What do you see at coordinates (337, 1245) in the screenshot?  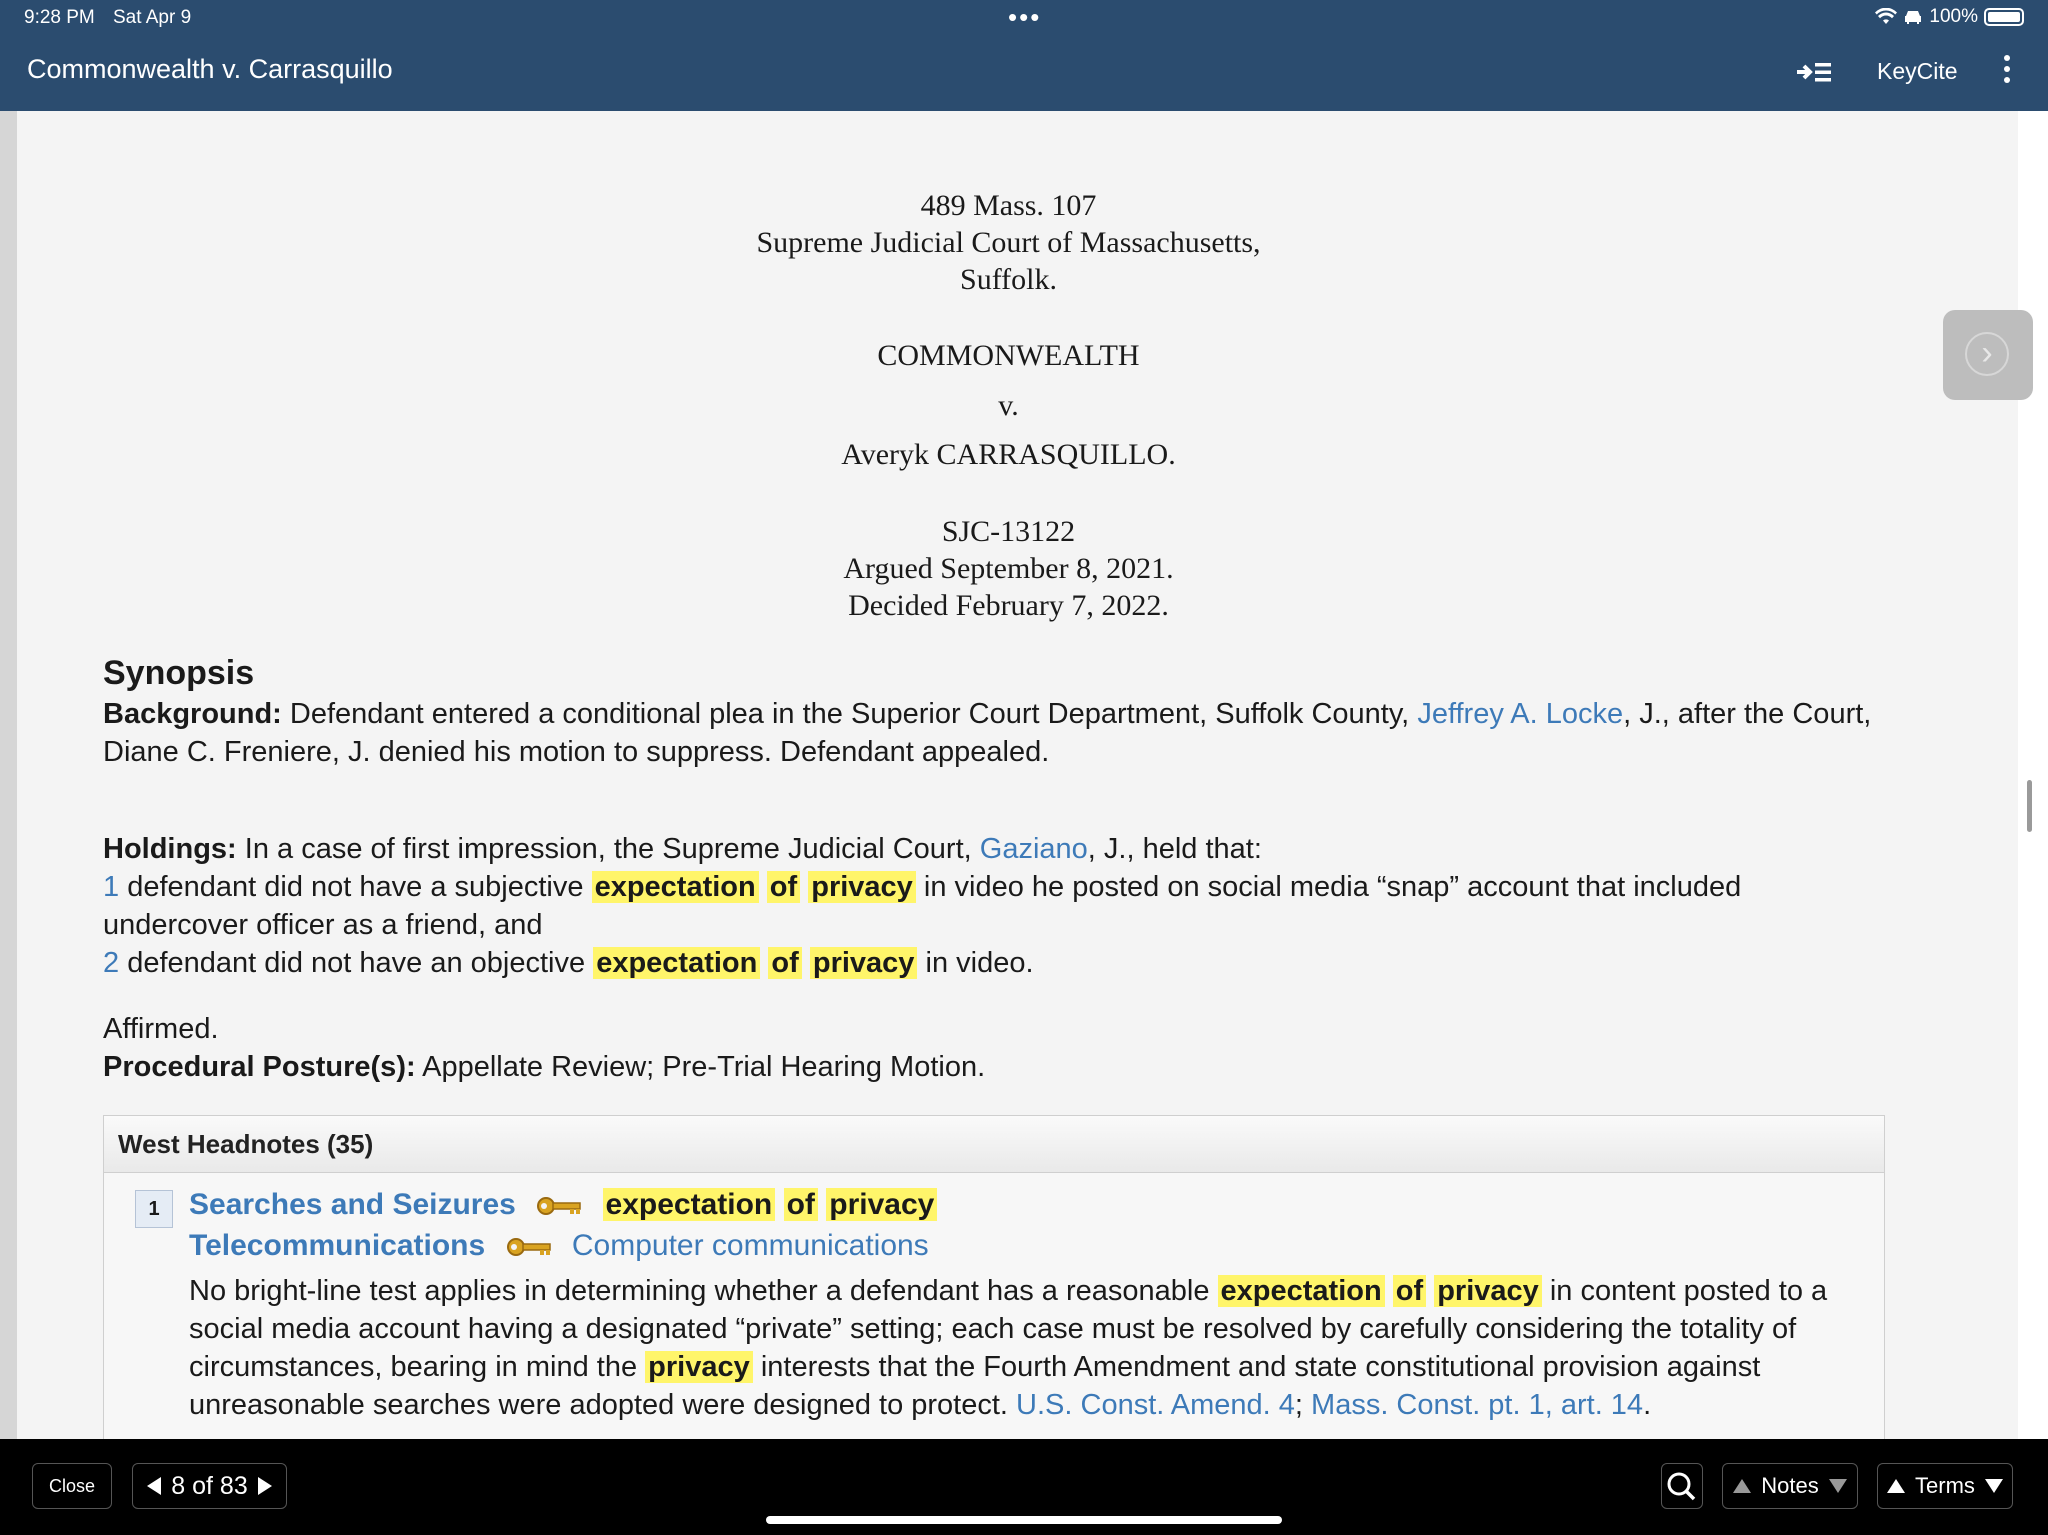 I see `topic-link: Telecommunications` at bounding box center [337, 1245].